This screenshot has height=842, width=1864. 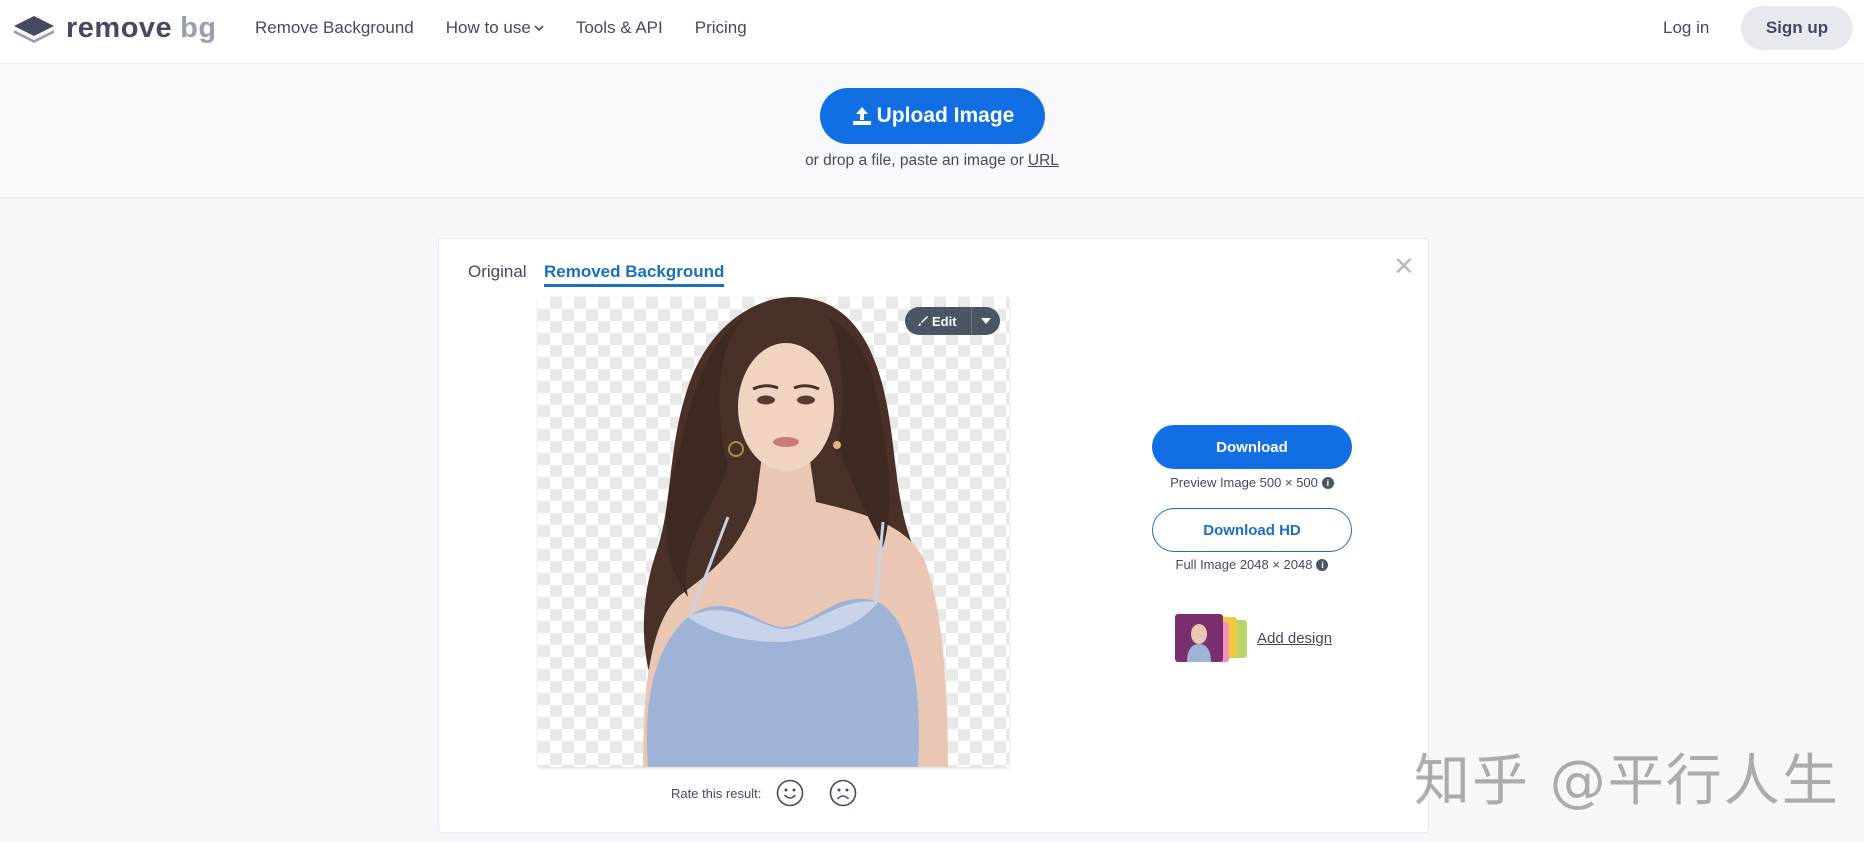 I want to click on signup-button: Sign up, so click(x=1797, y=28).